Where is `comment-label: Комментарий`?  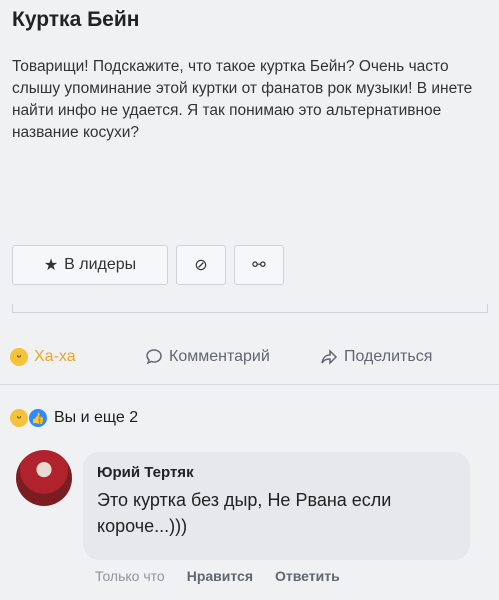 comment-label: Комментарий is located at coordinates (219, 356).